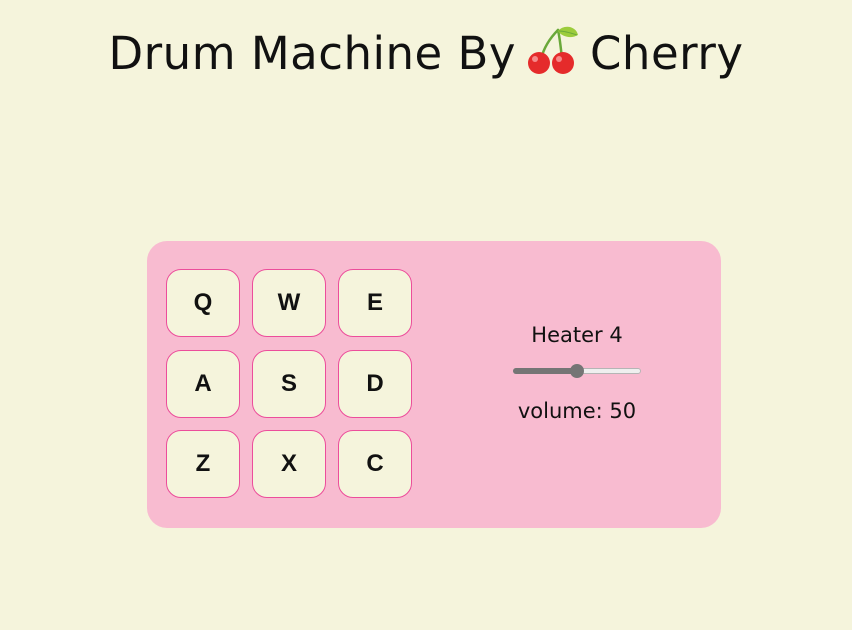  I want to click on drum-pad-w: W, so click(289, 303).